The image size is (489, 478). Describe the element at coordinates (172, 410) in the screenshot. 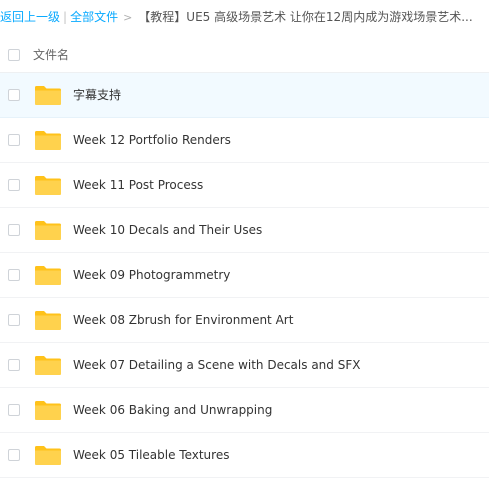

I see `file-name: Week 06 Baking and Unwrapping` at that location.